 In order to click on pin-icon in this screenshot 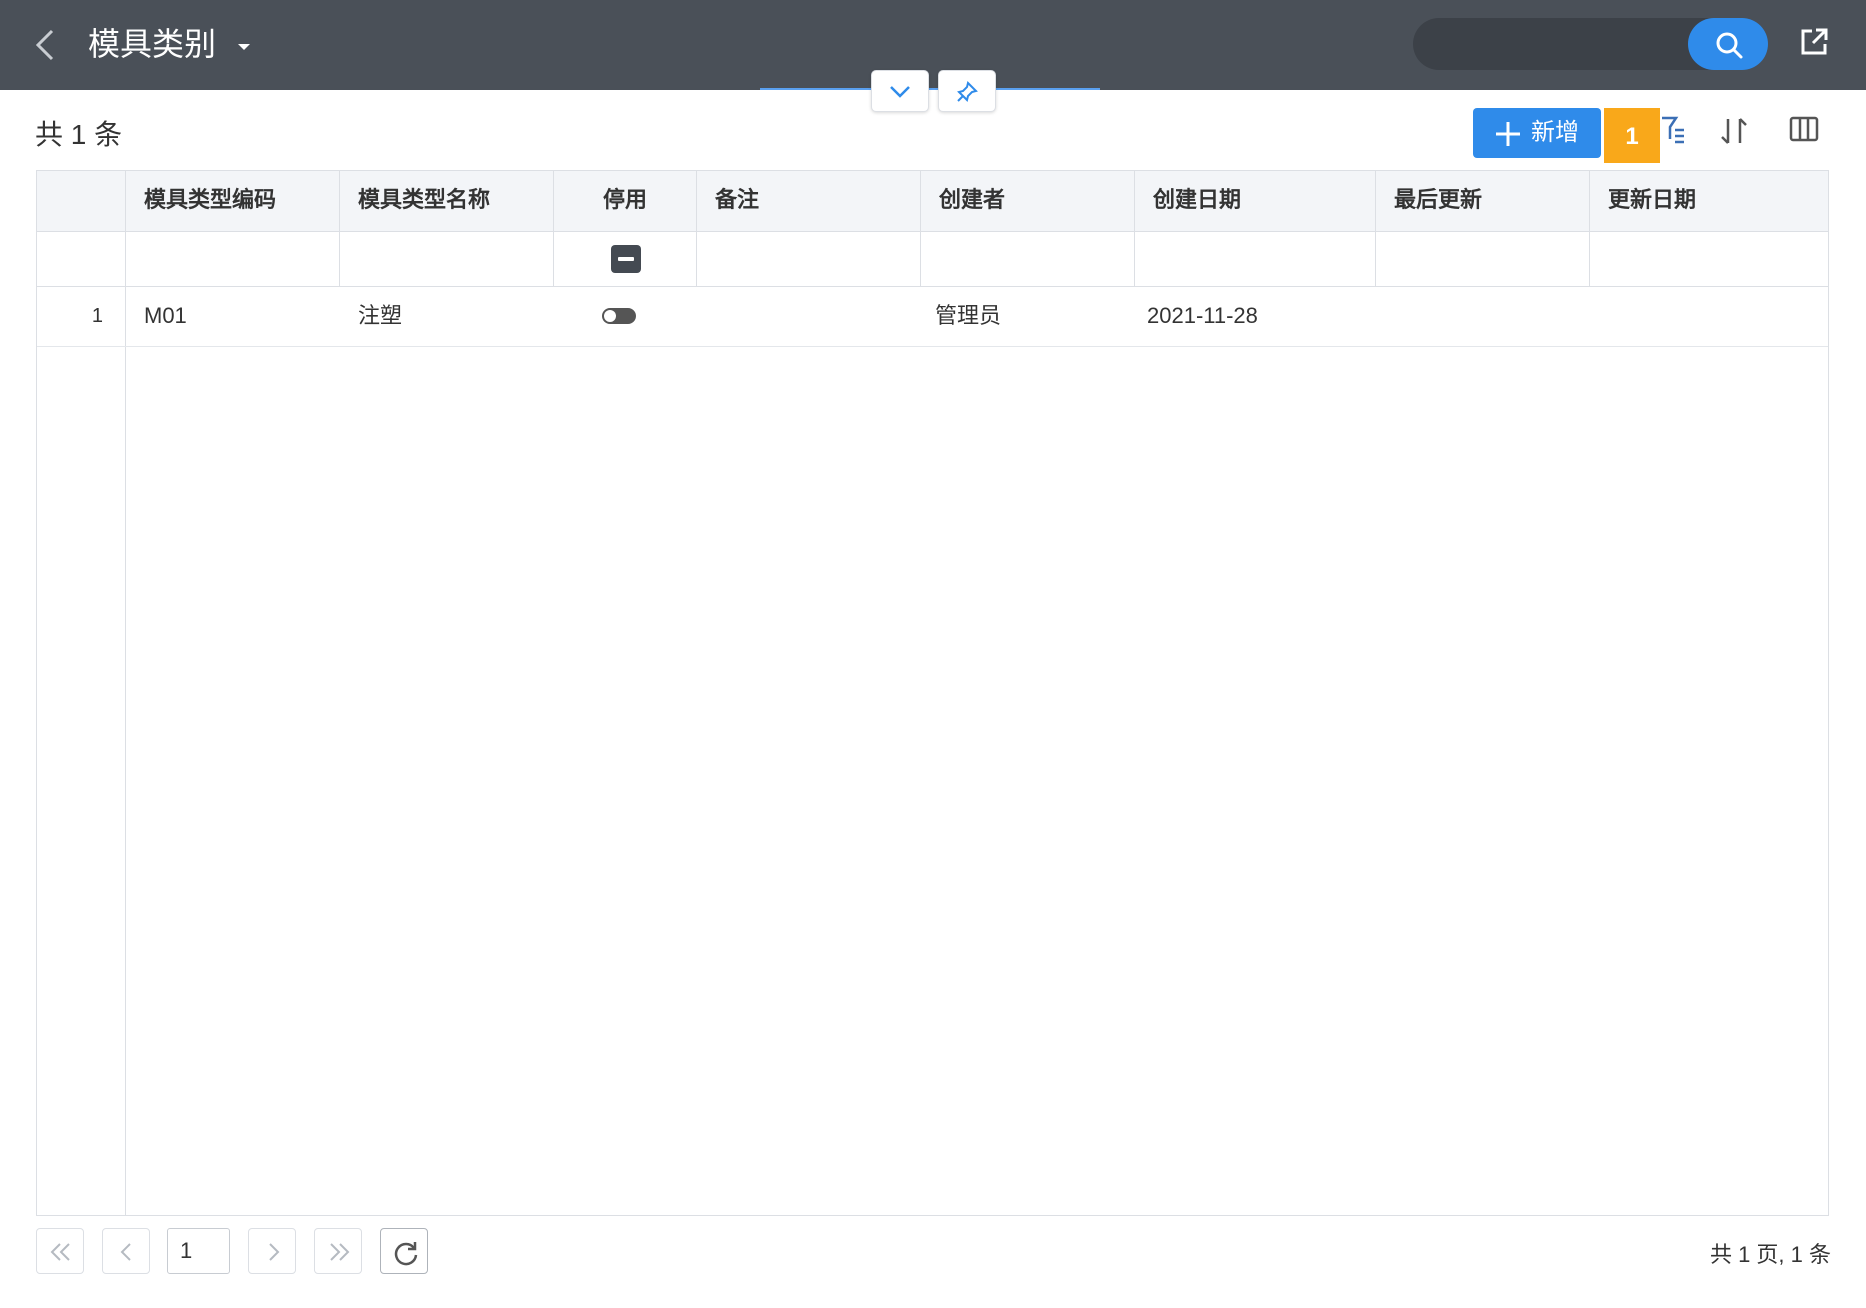, I will do `click(967, 91)`.